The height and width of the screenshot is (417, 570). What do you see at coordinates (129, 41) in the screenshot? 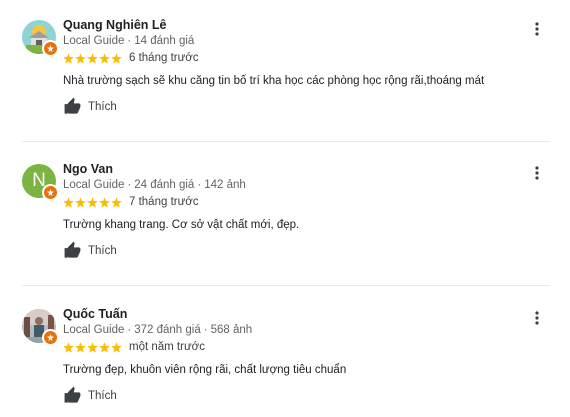
I see `reviewer-meta: Local Guide · 14 đánh giá` at bounding box center [129, 41].